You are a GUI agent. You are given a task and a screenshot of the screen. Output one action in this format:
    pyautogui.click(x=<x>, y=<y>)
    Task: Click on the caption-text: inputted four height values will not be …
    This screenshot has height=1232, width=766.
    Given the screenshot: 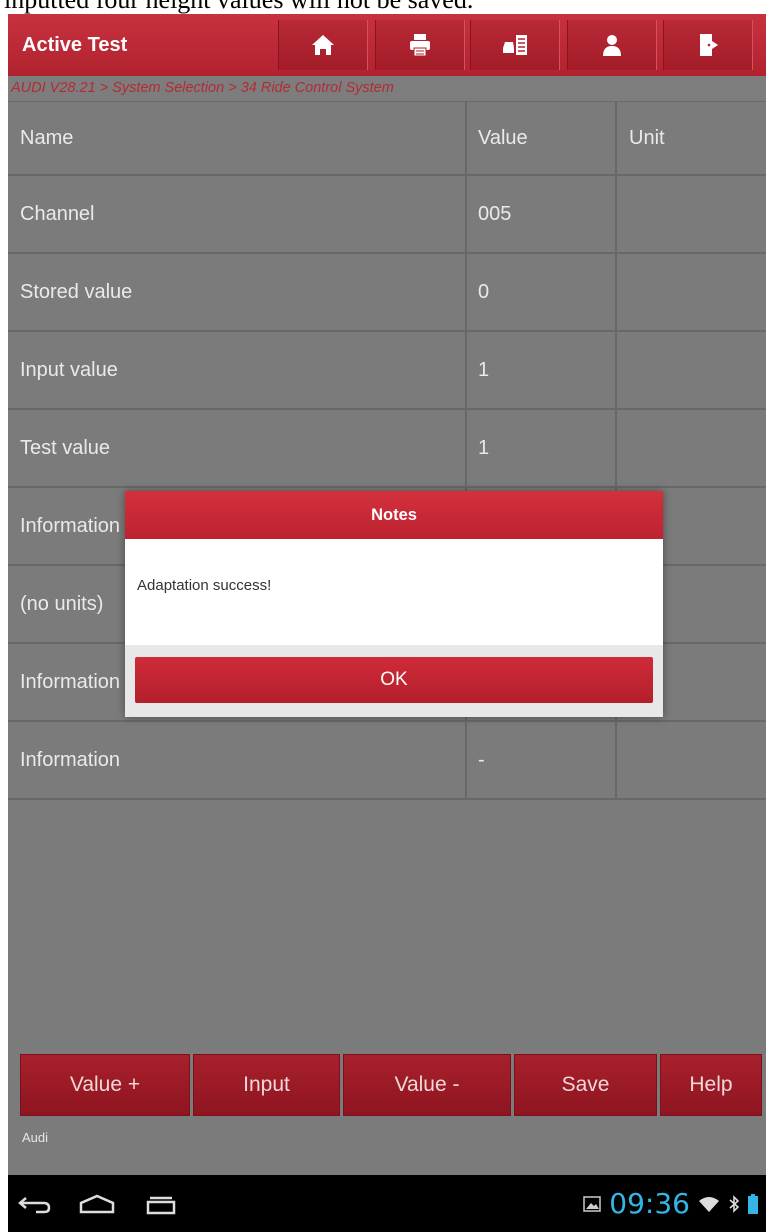 What is the action you would take?
    pyautogui.click(x=238, y=7)
    